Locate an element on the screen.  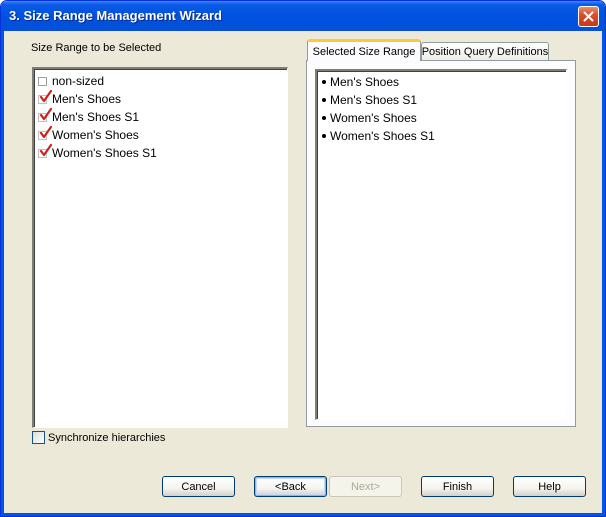
selected-size-range-item: Men's Shoes is located at coordinates (360, 82).